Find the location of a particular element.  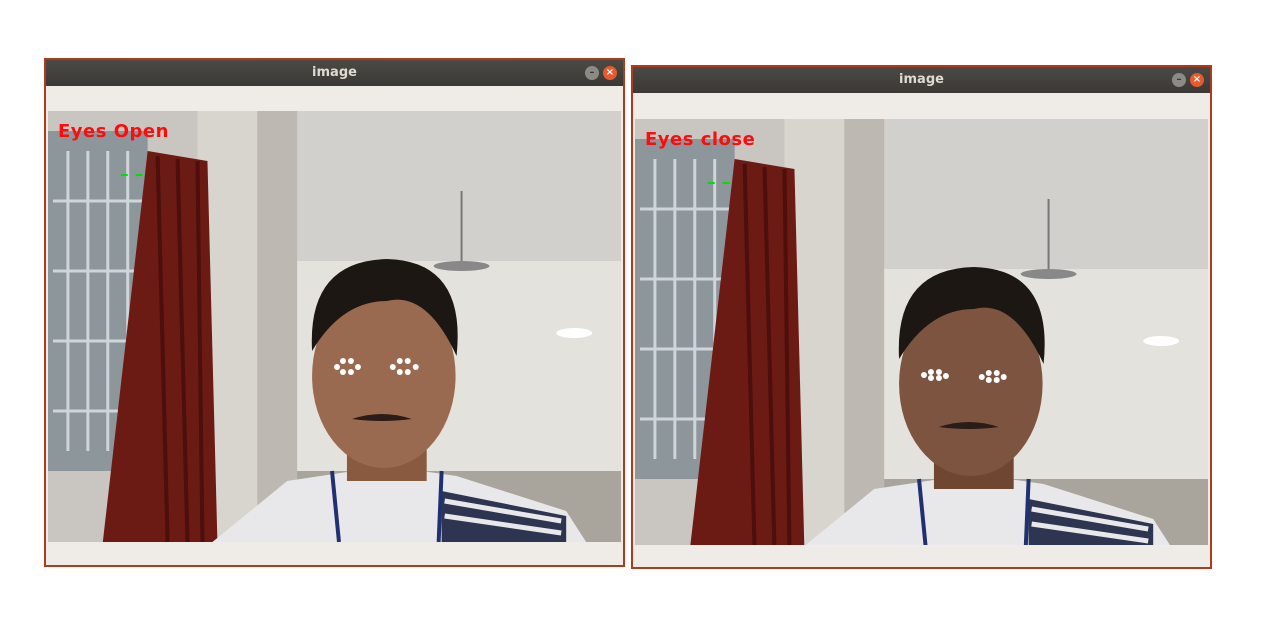

eye-status-label: Eyes Open is located at coordinates (113, 131).